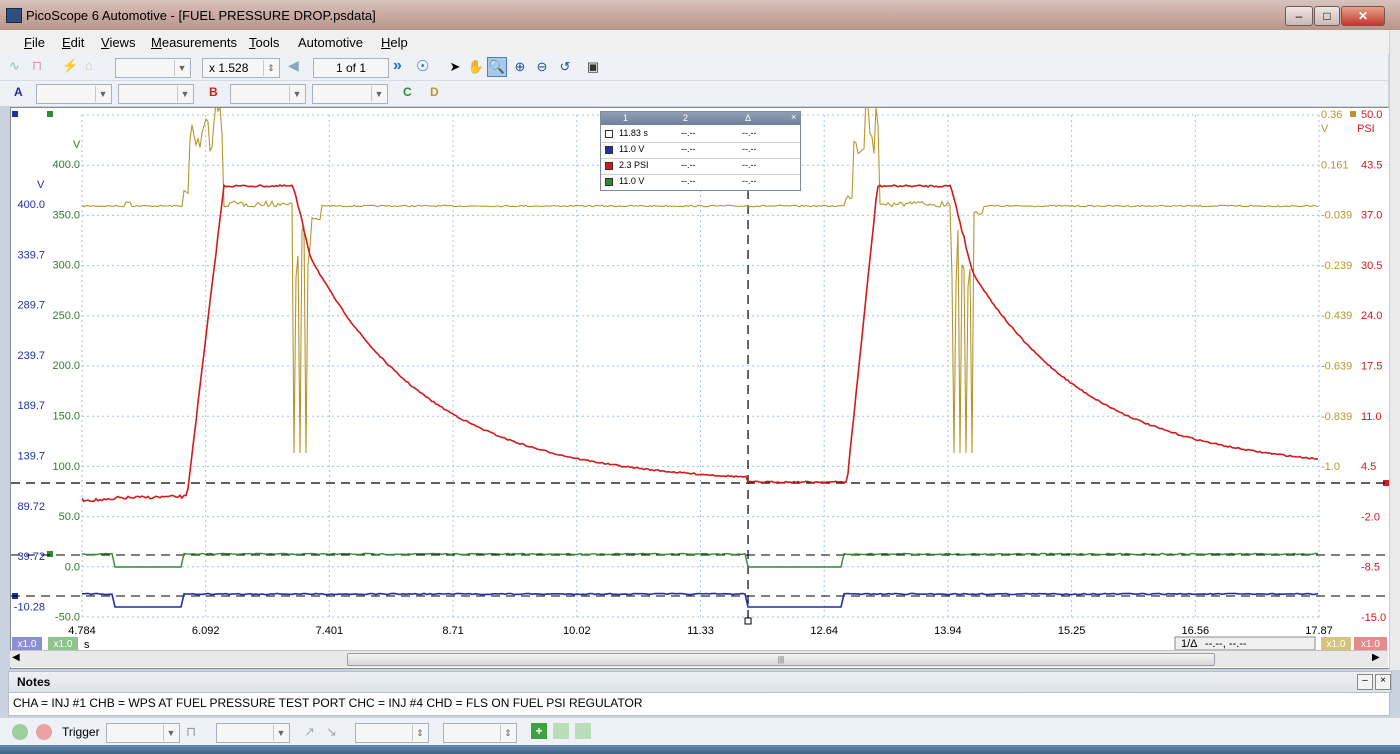 The width and height of the screenshot is (1400, 754). What do you see at coordinates (1299, 16) in the screenshot?
I see `minimize-button: –` at bounding box center [1299, 16].